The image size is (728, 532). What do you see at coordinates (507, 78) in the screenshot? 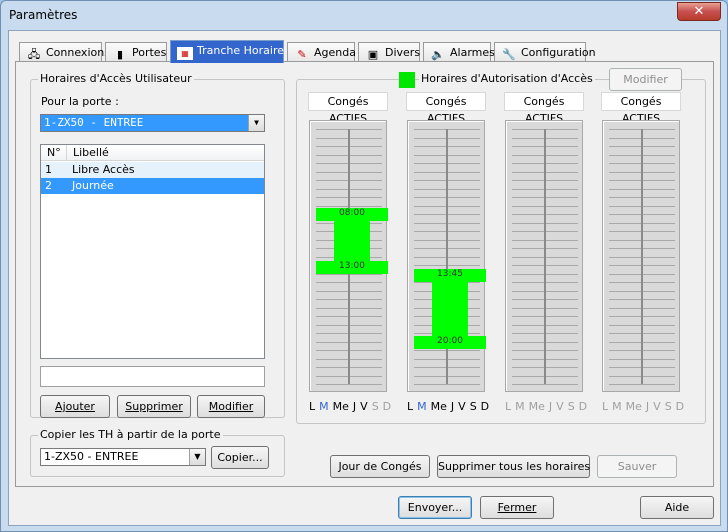
I see `authorization-group-title: Horaires d'Autorisation d'Accès` at bounding box center [507, 78].